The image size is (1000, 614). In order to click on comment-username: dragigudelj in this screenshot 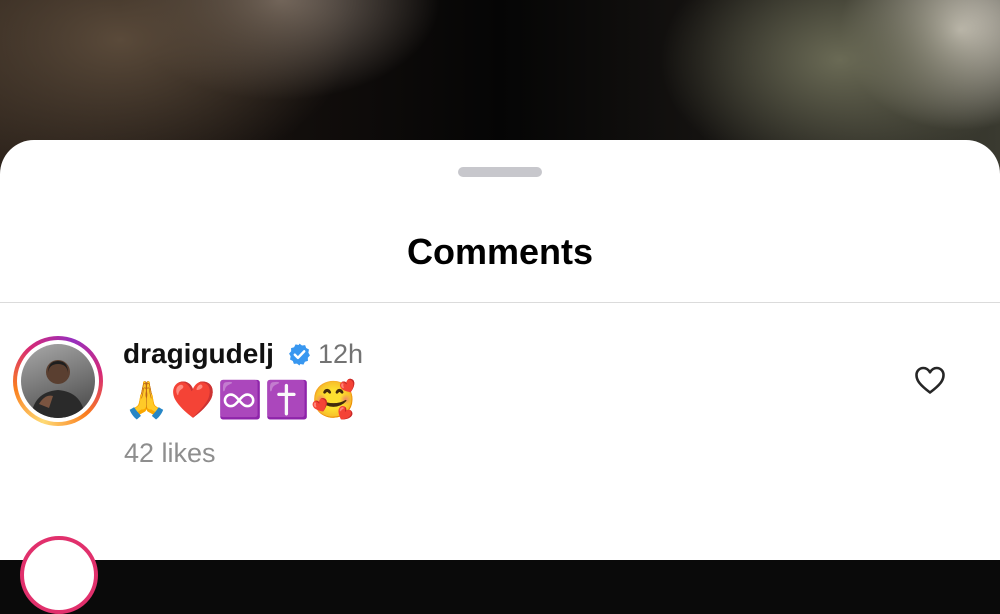, I will do `click(198, 354)`.